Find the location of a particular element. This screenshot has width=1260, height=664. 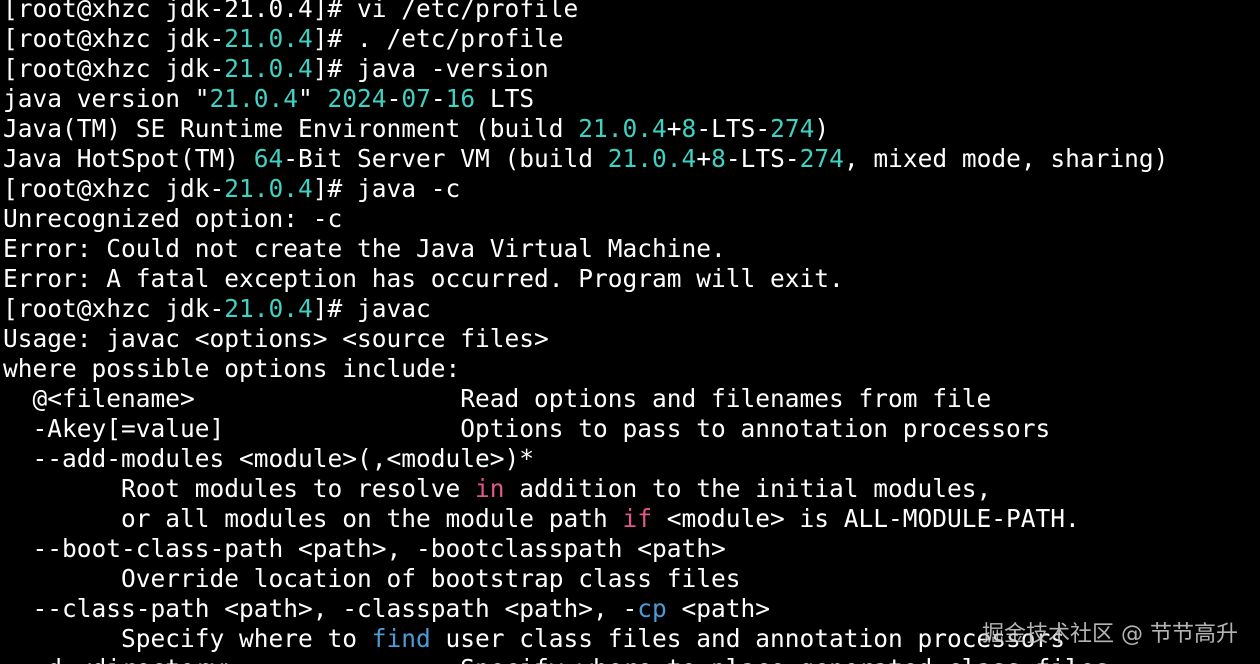

terminal-text-segment: addition to the initial modules, is located at coordinates (748, 488).